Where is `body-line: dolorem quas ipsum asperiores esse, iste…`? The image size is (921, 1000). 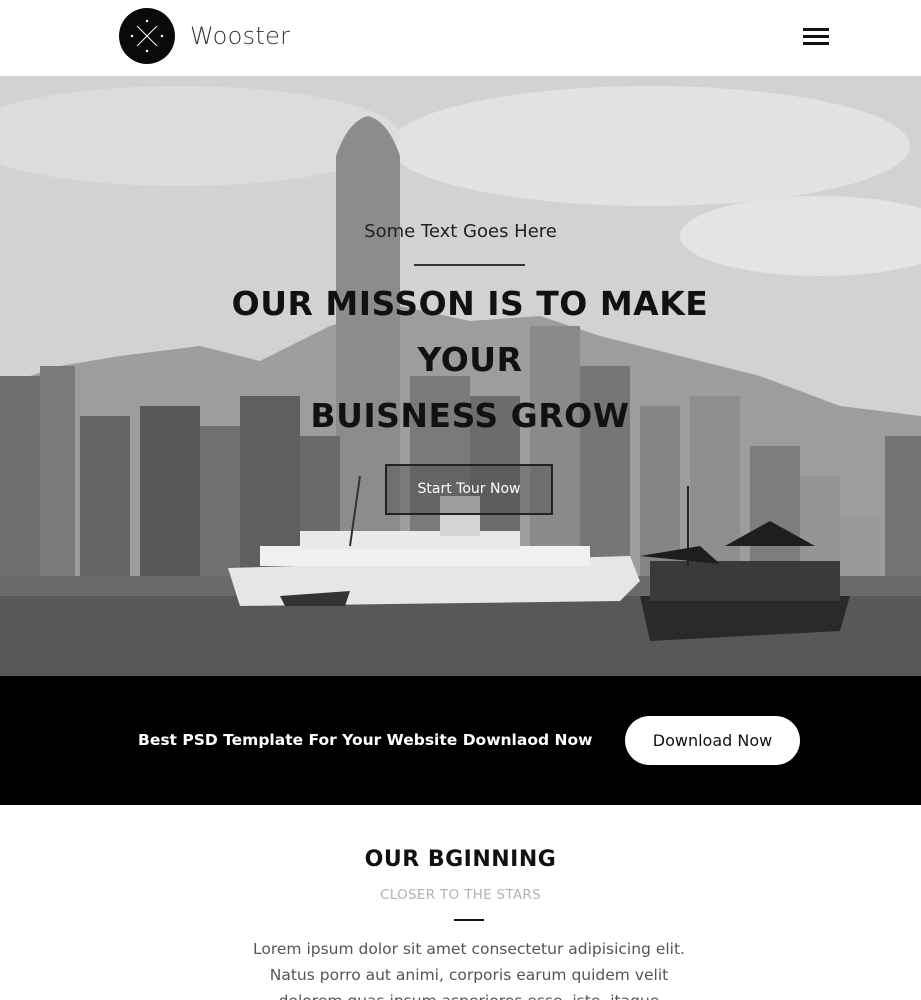
body-line: dolorem quas ipsum asperiores esse, iste… is located at coordinates (469, 994).